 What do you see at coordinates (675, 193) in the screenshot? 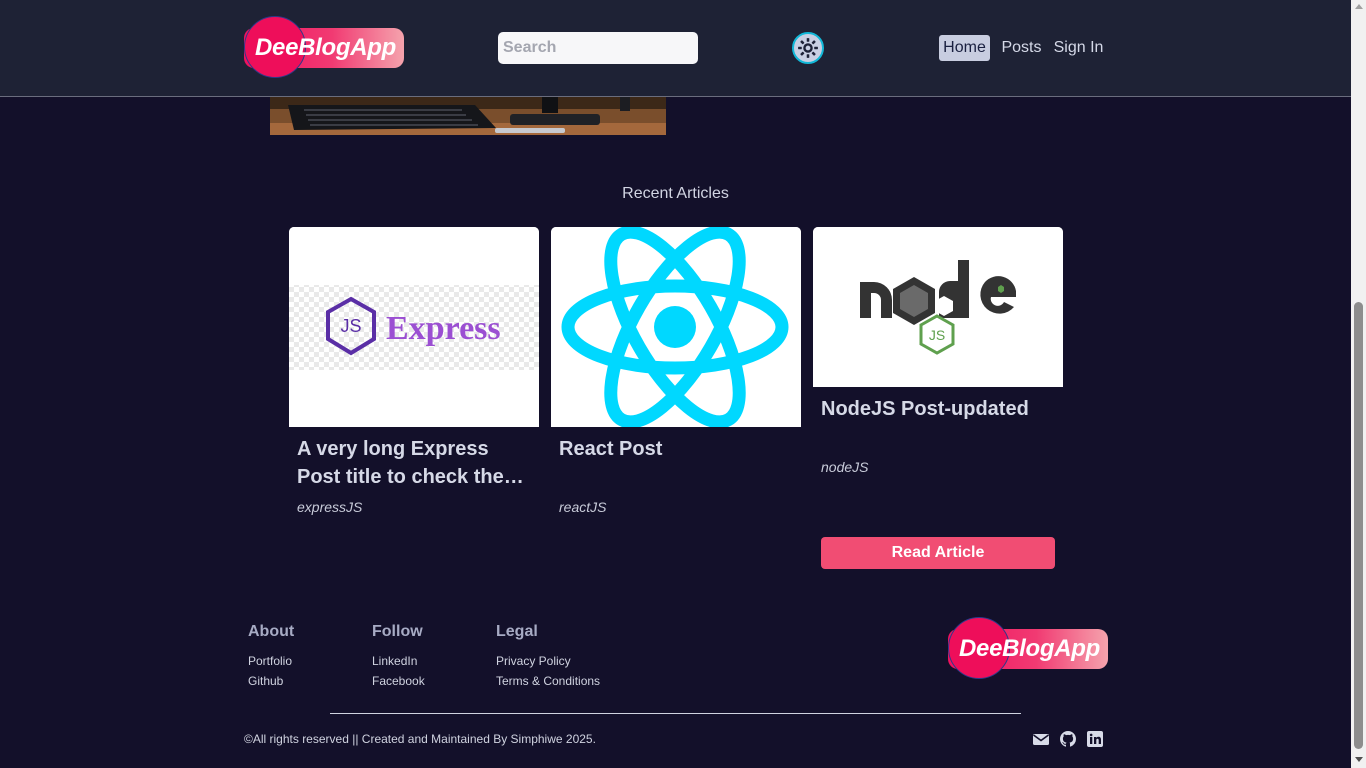
I see `recent-articles-heading: Recent Articles` at bounding box center [675, 193].